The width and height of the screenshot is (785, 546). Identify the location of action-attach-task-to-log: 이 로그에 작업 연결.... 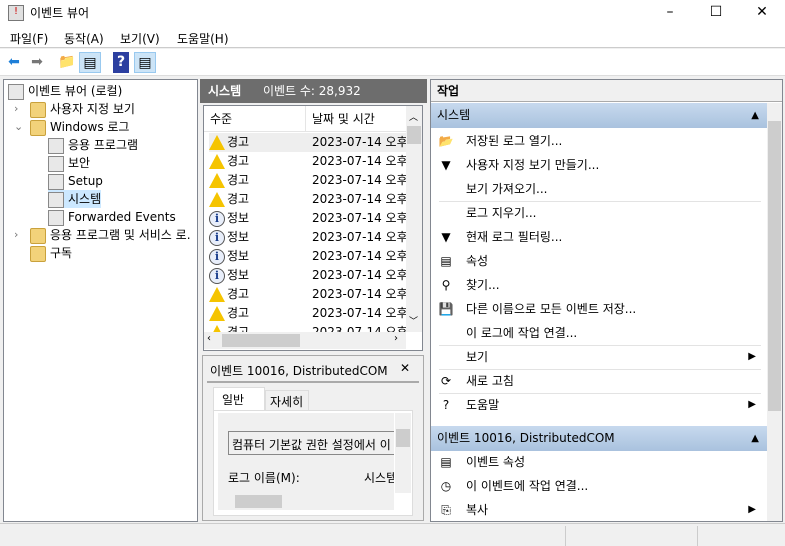
(599, 333).